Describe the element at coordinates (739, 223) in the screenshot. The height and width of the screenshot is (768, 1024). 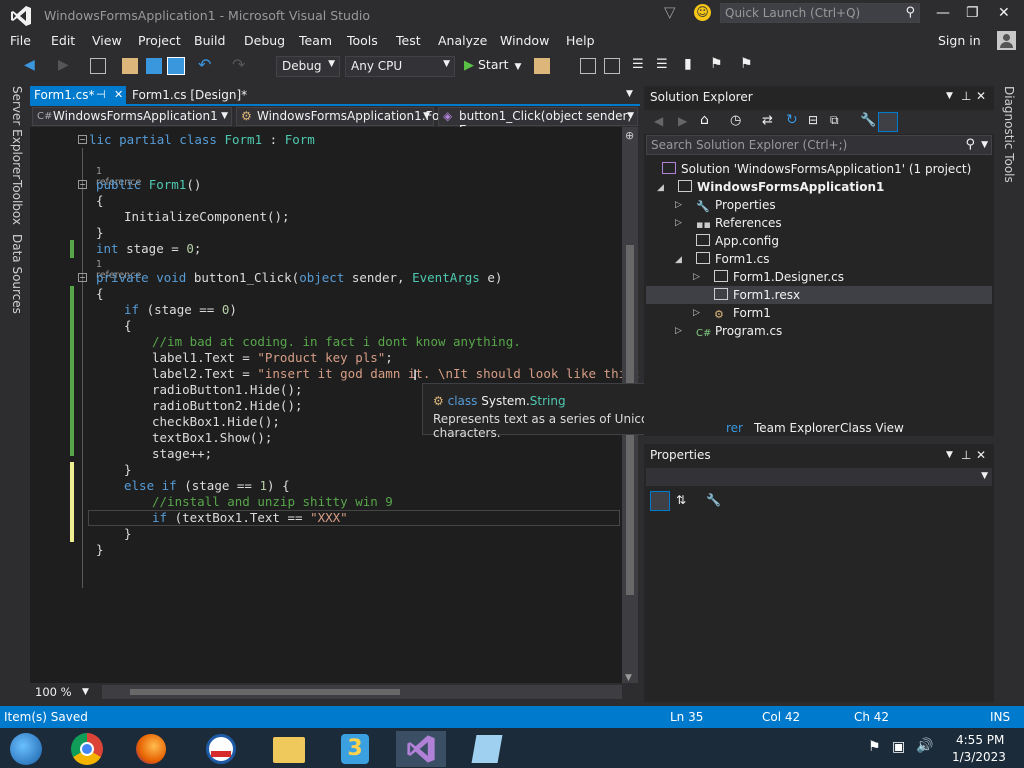
I see `tree-item-references: ▪▪ References` at that location.